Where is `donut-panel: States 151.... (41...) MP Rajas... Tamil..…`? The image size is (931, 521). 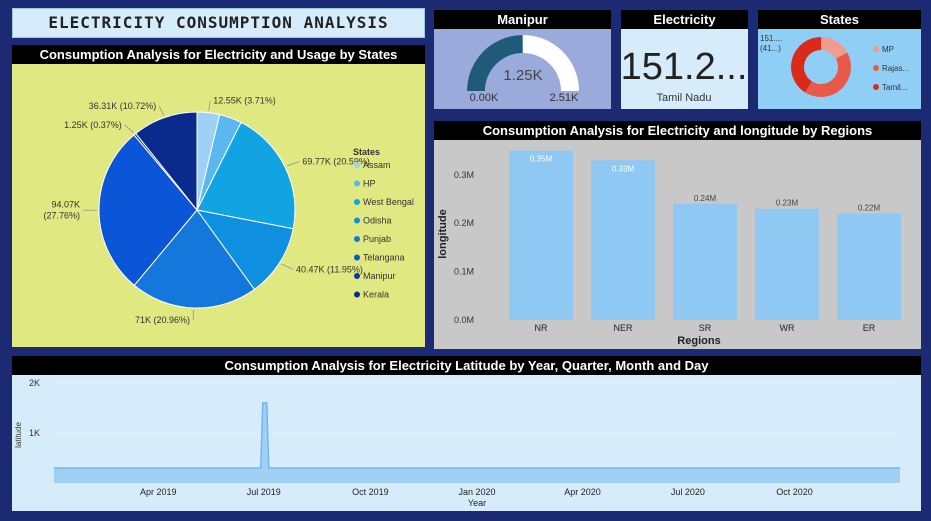
donut-panel: States 151.... (41...) MP Rajas... Tamil..… is located at coordinates (839, 59).